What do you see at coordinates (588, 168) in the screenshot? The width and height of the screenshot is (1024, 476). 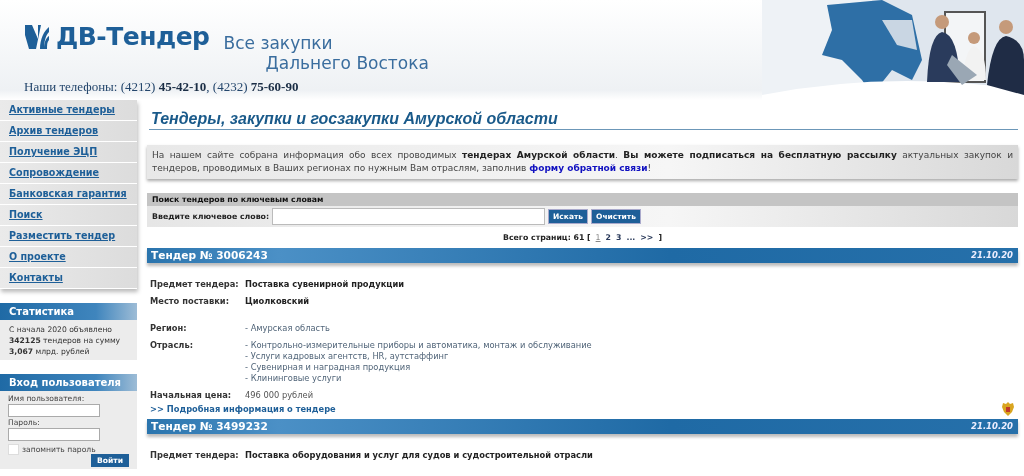 I see `feedback-link: форму обратной связи` at bounding box center [588, 168].